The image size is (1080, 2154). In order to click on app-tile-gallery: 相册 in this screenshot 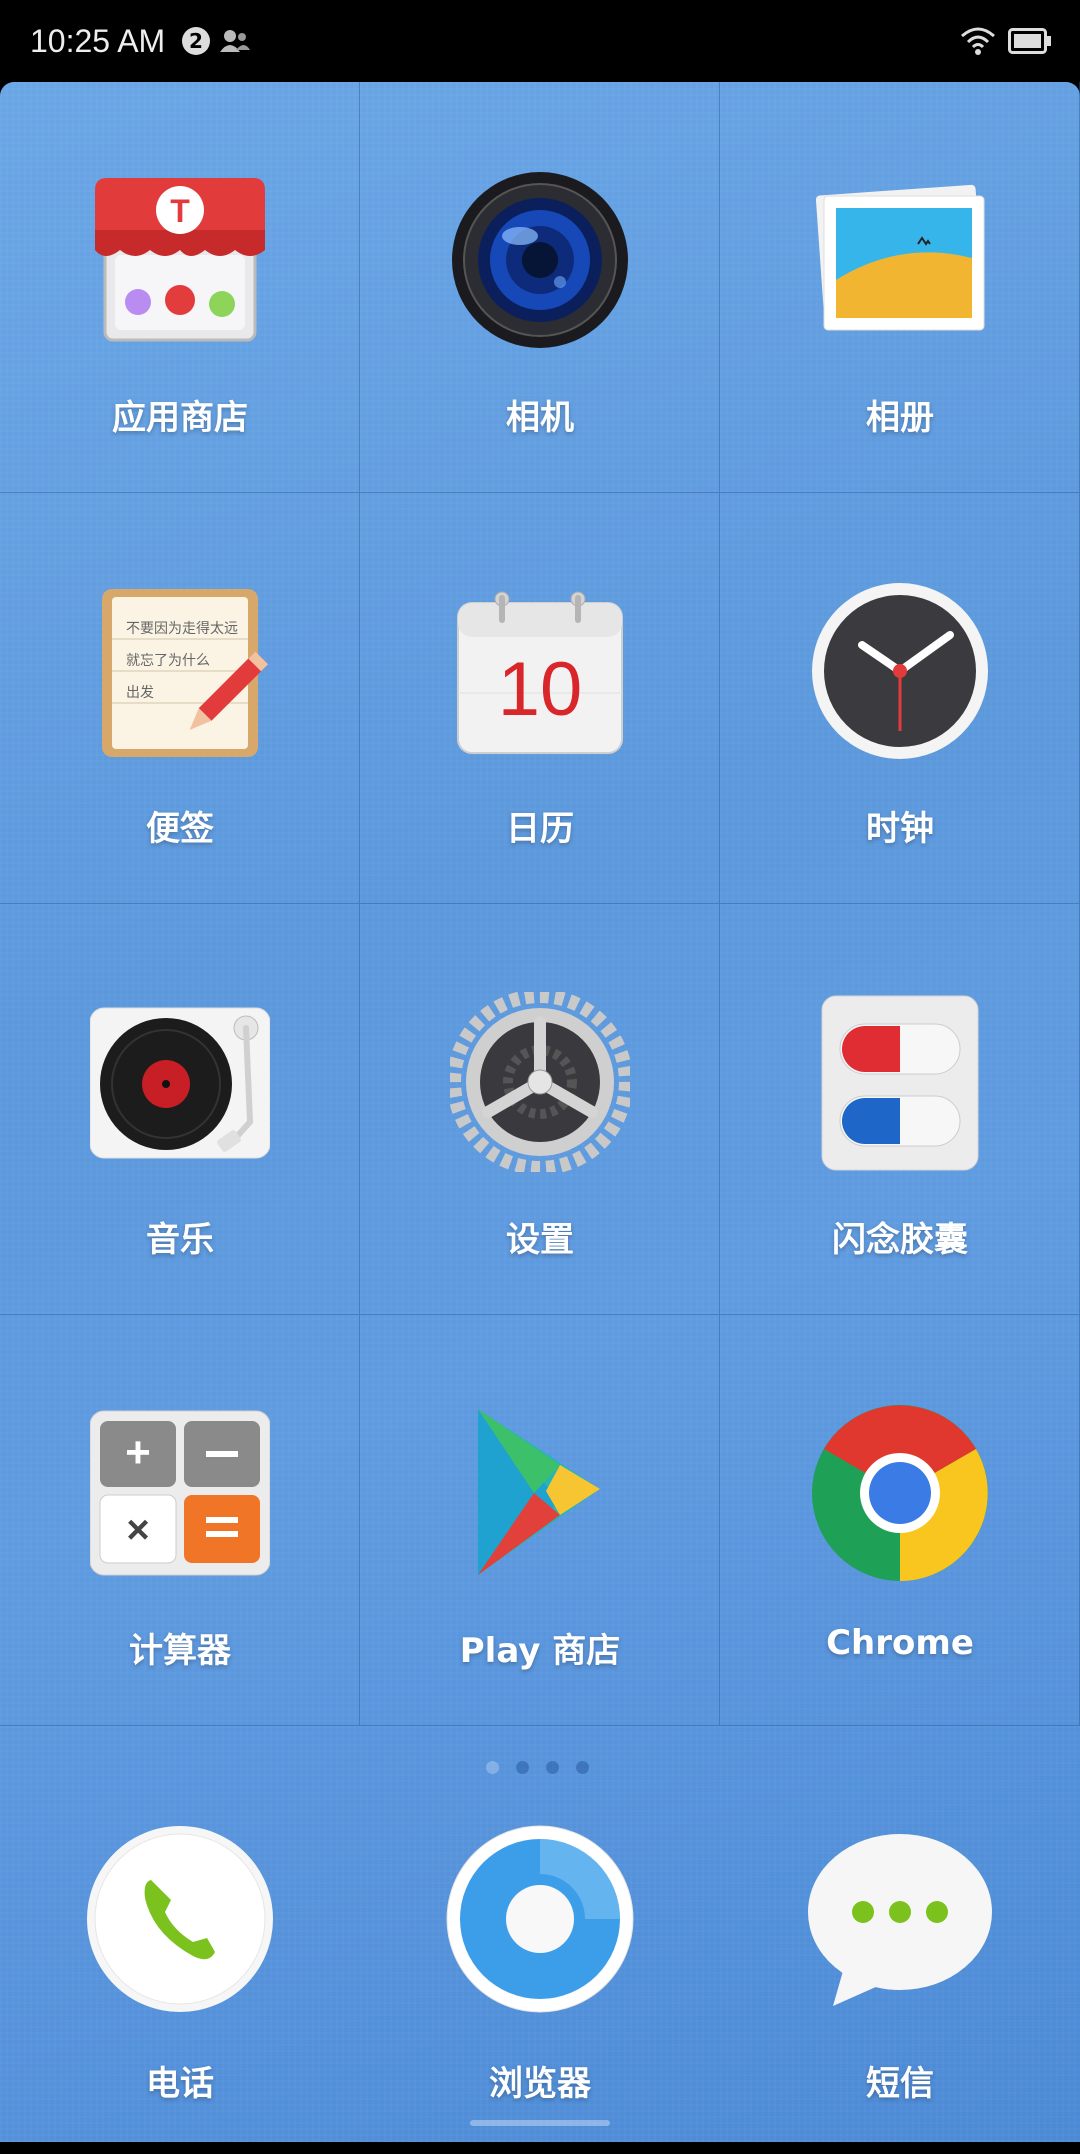, I will do `click(900, 287)`.